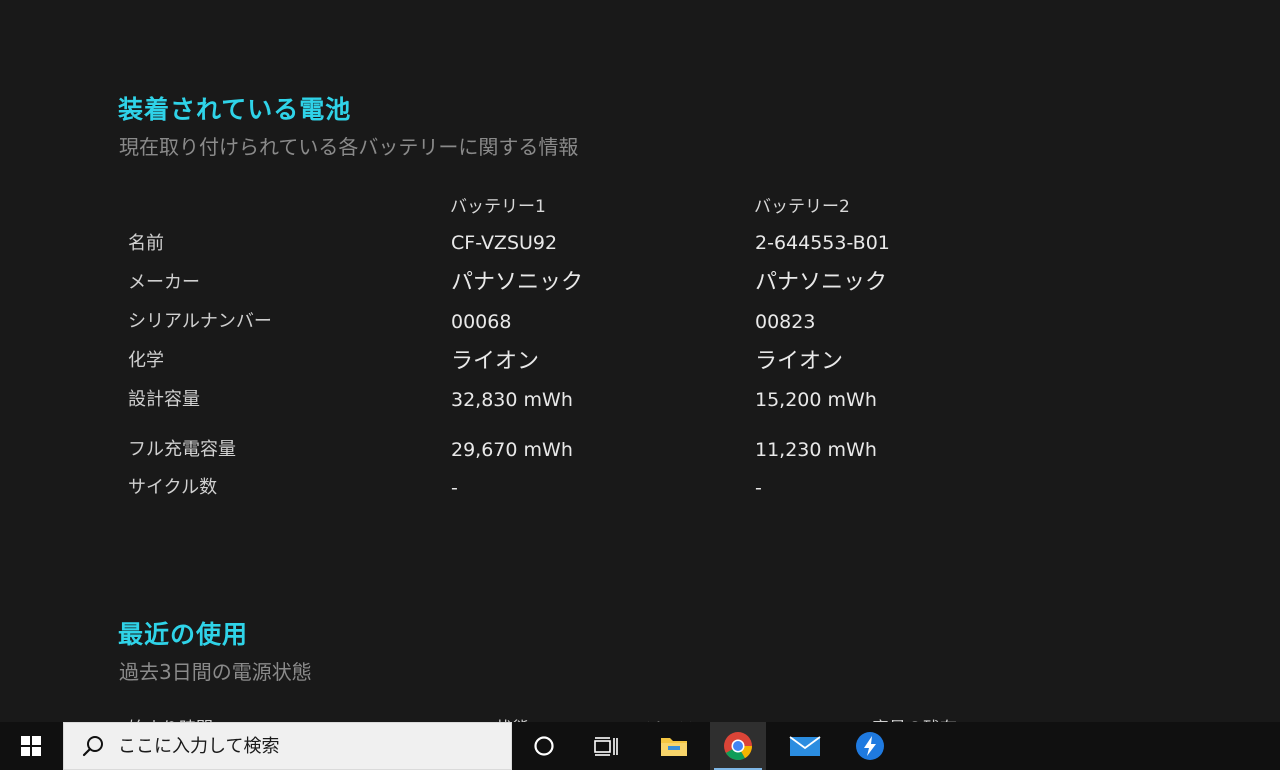 The height and width of the screenshot is (770, 1280). I want to click on column-header-battery-2: バッテリー2, so click(802, 207).